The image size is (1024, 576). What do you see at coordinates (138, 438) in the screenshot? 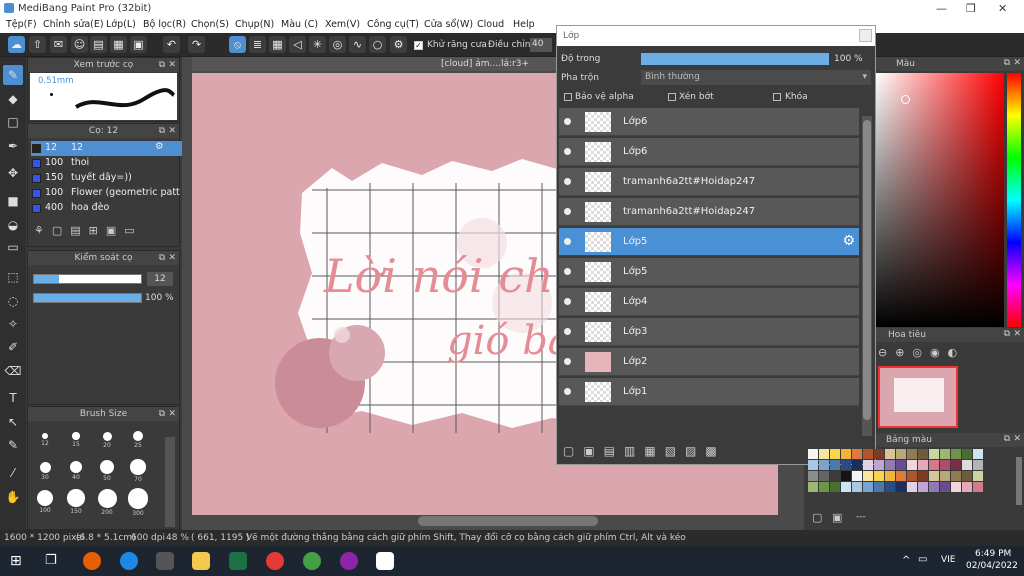
I see `brush-size-cell: 25` at bounding box center [138, 438].